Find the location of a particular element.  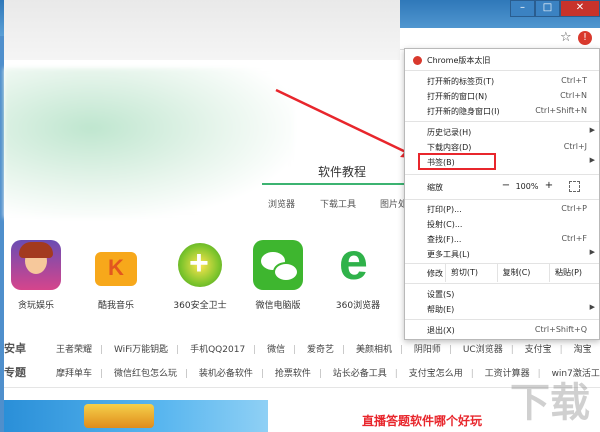

app-label: 360浏览器 is located at coordinates (358, 306).